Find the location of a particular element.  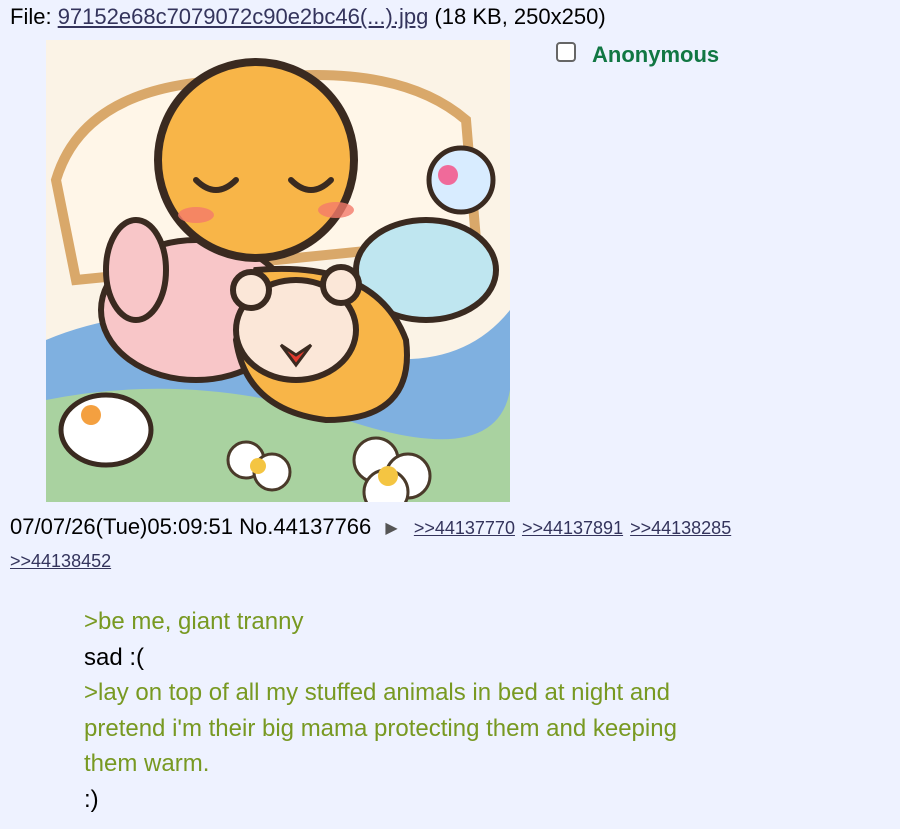

backlink: >>44137891 is located at coordinates (572, 528).